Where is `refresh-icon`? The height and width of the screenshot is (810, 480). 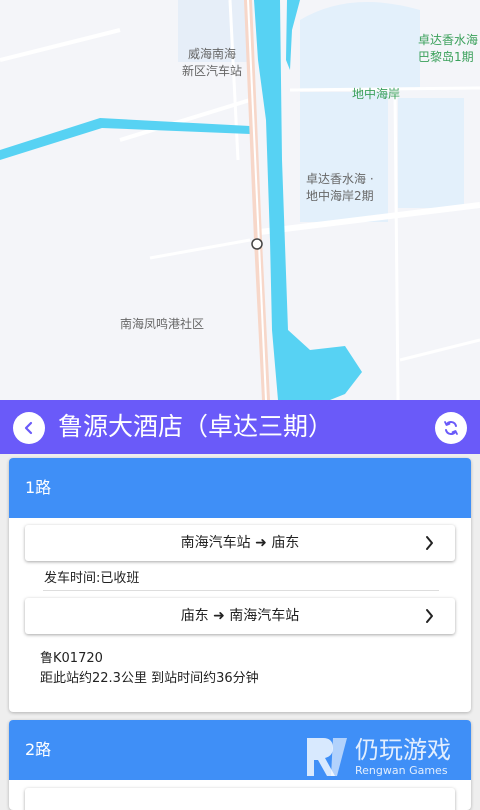
refresh-icon is located at coordinates (451, 428).